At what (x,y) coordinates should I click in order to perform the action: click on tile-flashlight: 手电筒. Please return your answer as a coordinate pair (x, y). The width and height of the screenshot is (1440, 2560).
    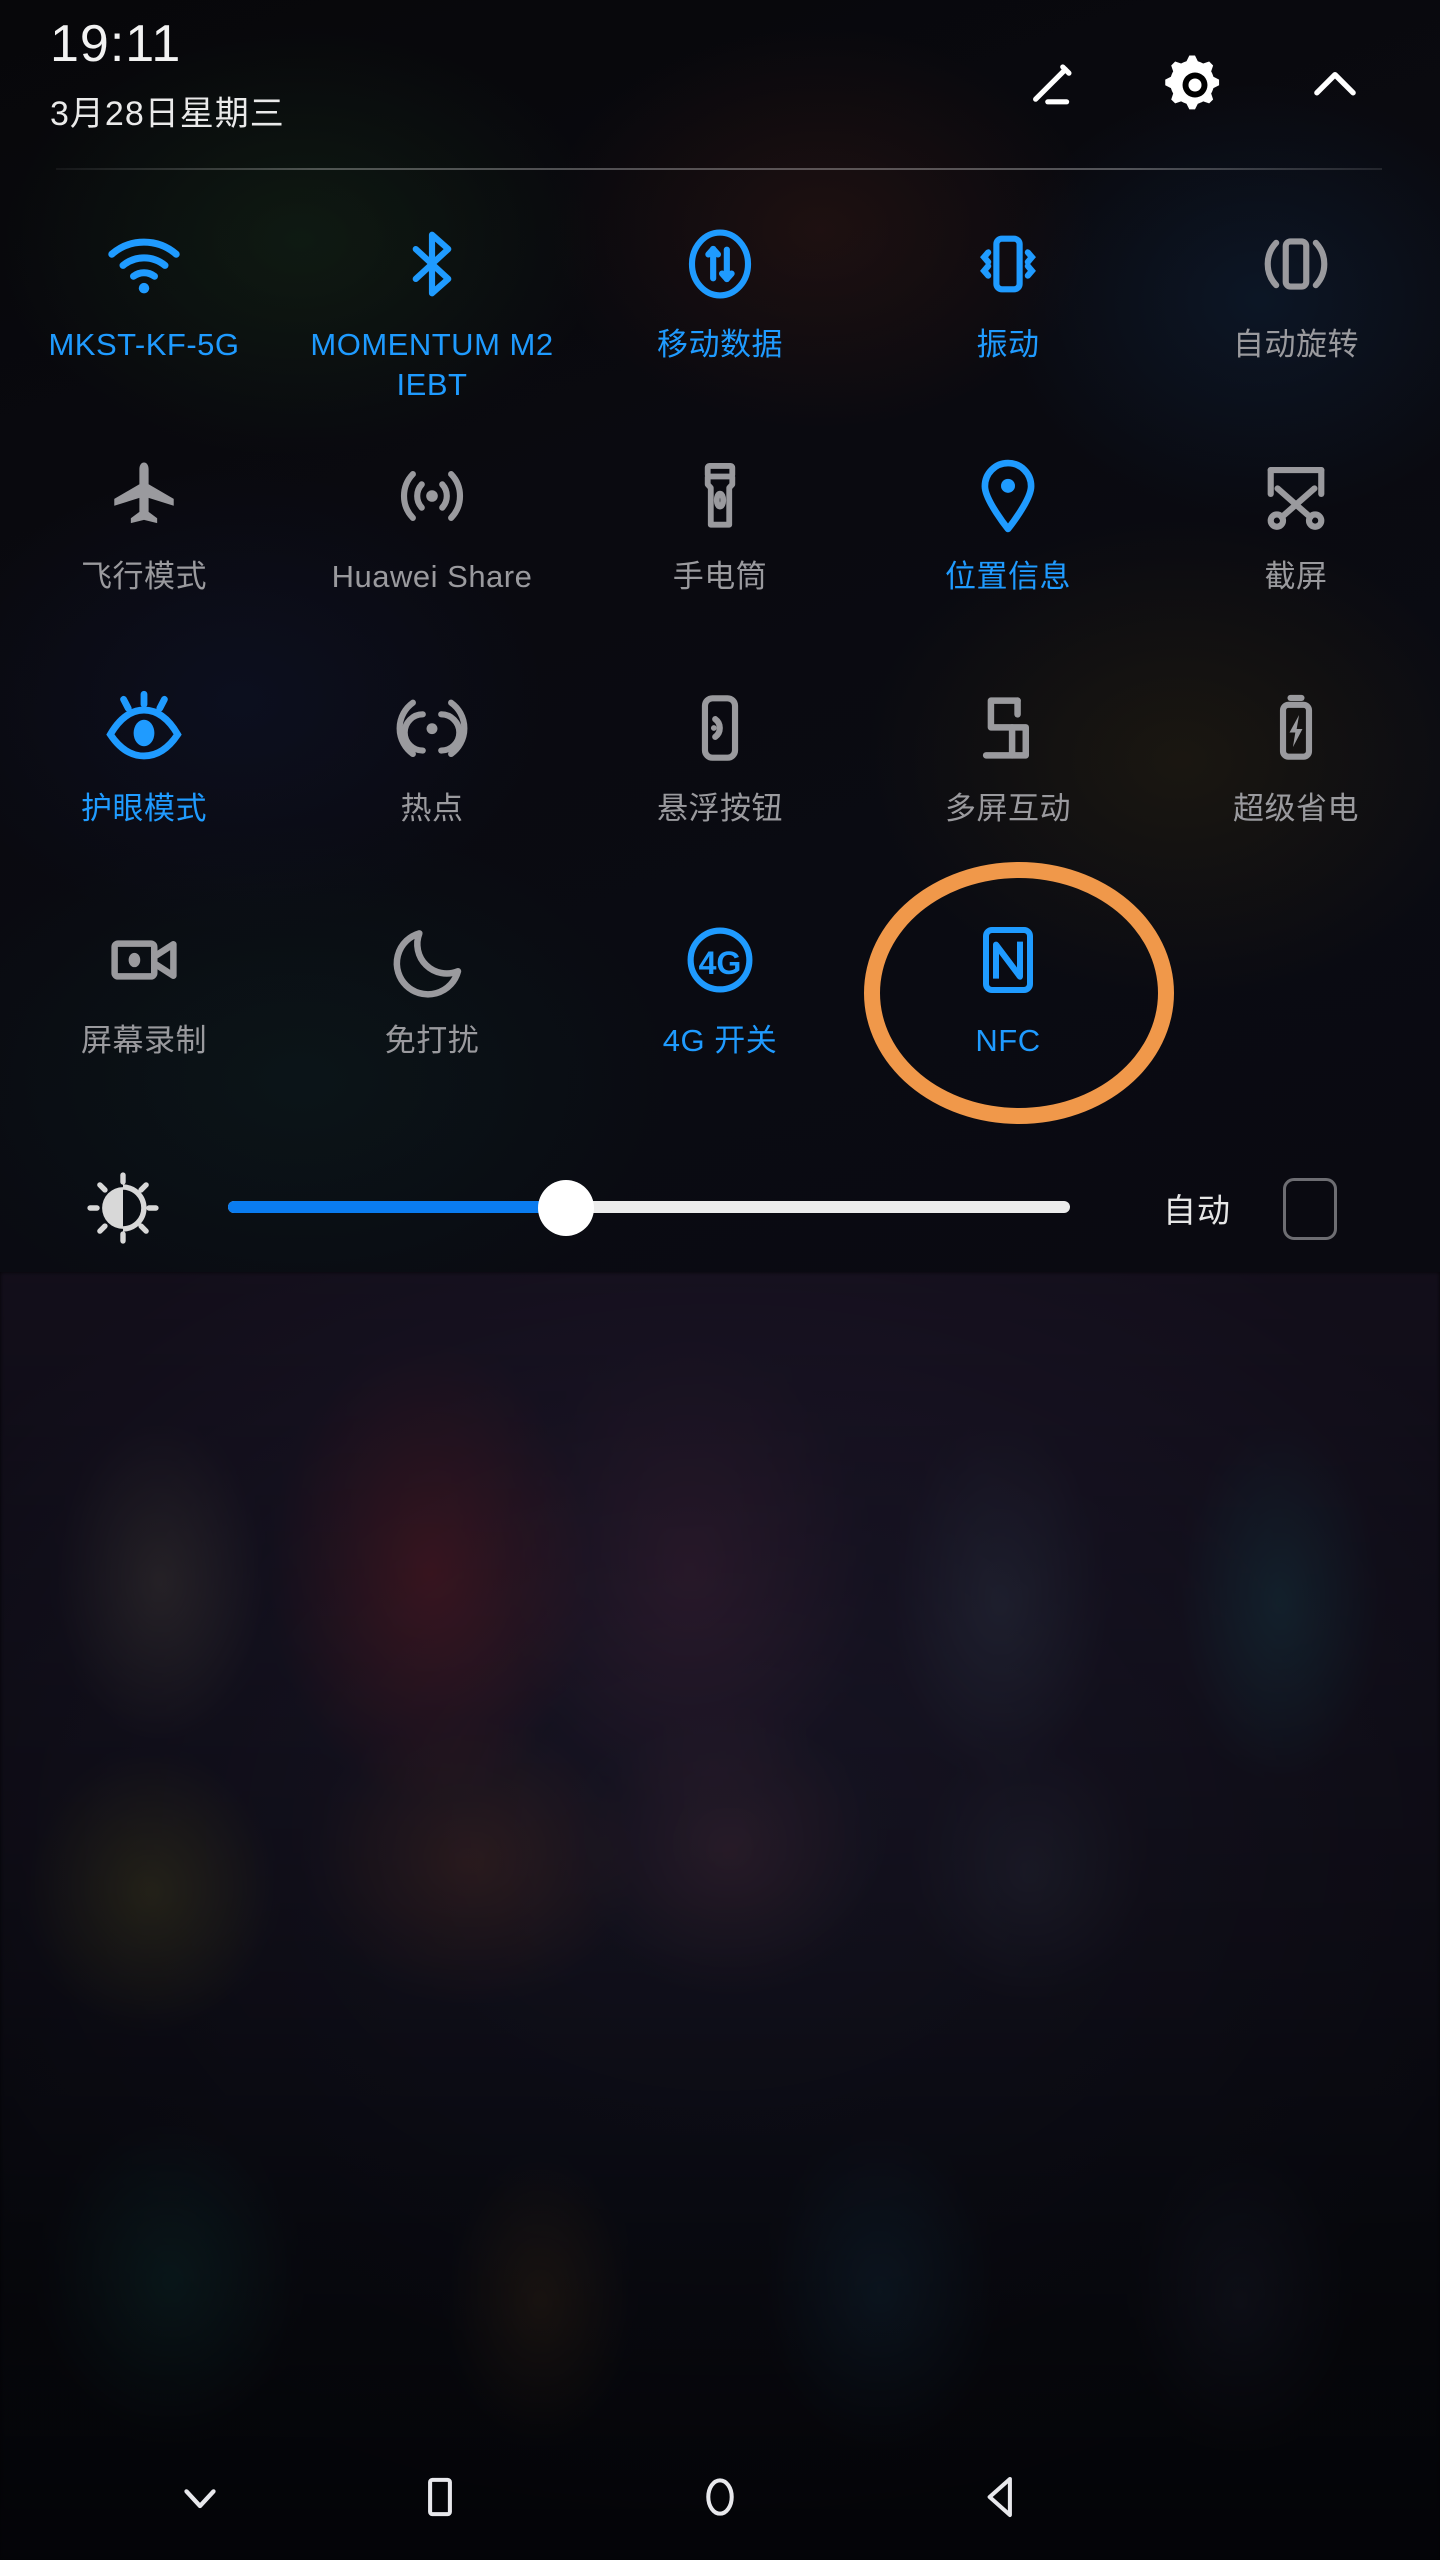
    Looking at the image, I should click on (720, 543).